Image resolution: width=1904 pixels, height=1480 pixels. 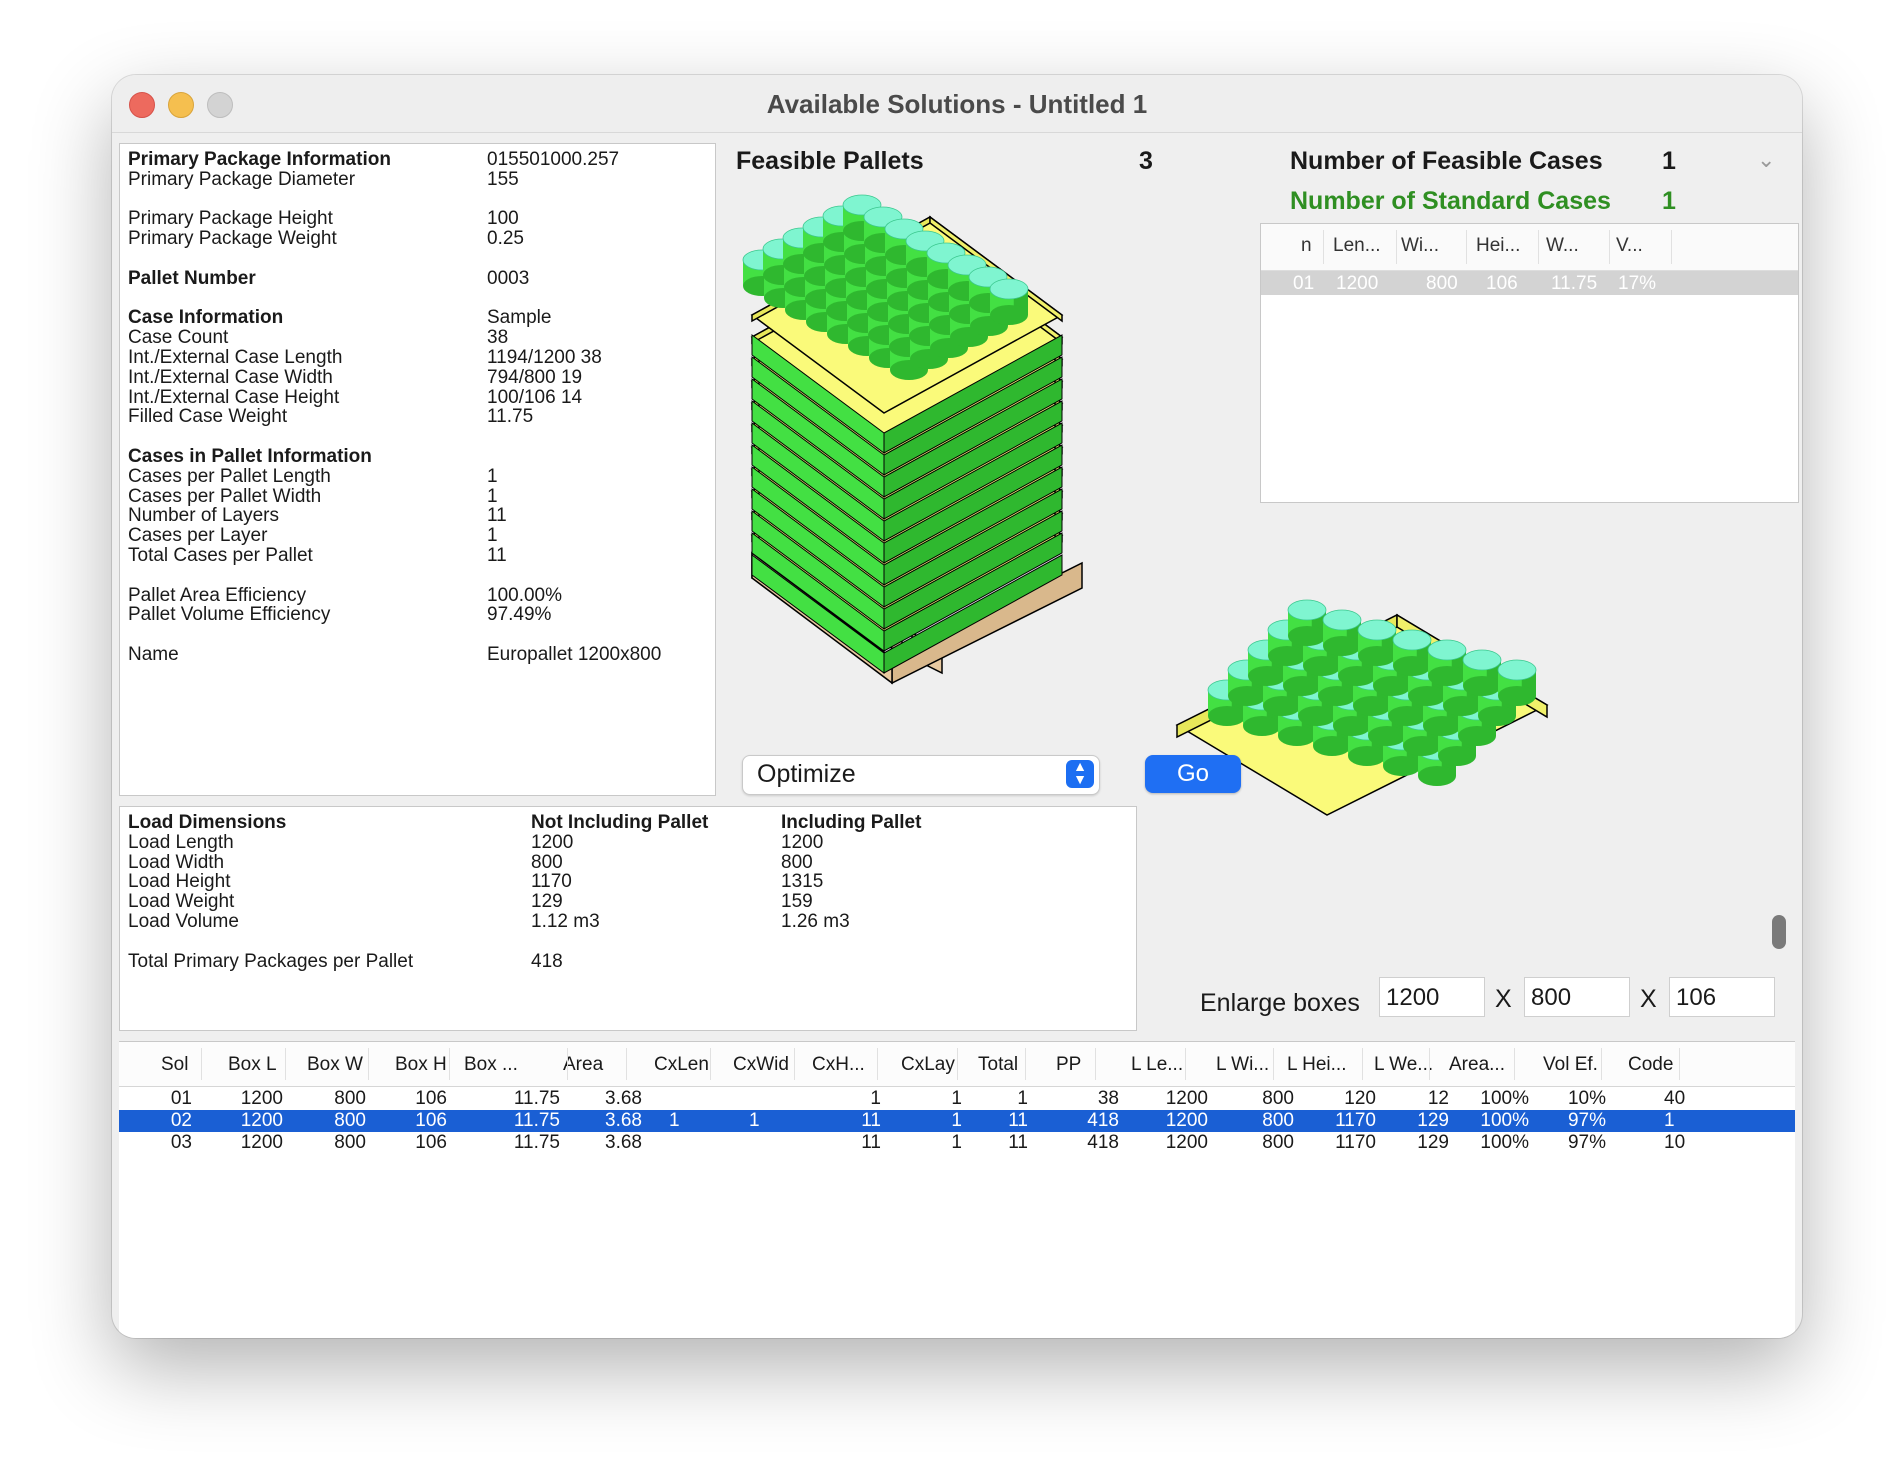 What do you see at coordinates (1766, 160) in the screenshot?
I see `chevron-down-icon: ⌄` at bounding box center [1766, 160].